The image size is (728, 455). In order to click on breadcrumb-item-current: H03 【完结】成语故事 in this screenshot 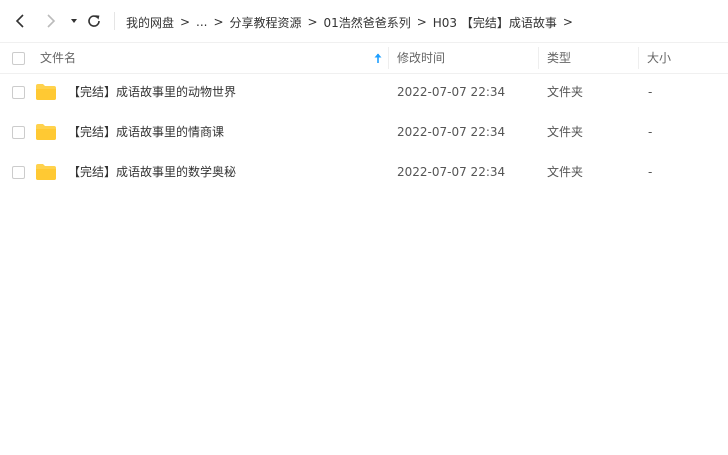, I will do `click(495, 22)`.